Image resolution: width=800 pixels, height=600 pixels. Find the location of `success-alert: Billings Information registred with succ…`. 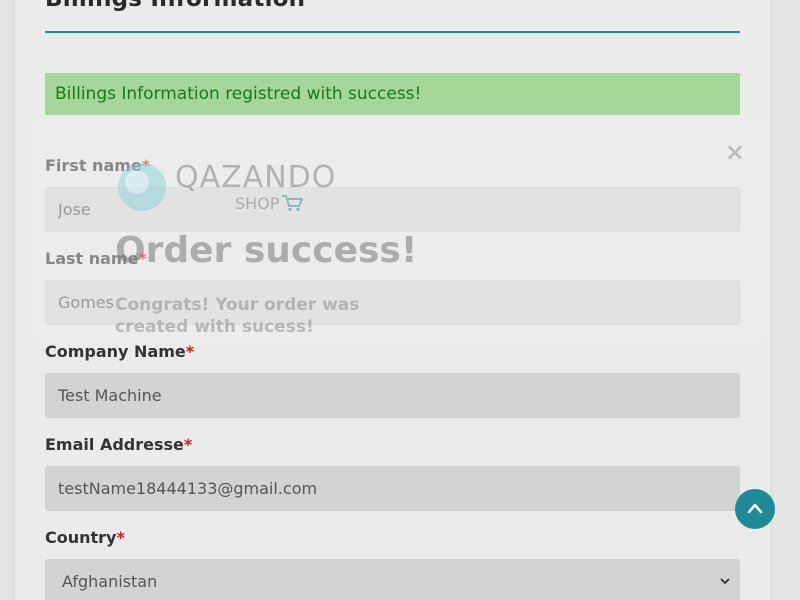

success-alert: Billings Information registred with succ… is located at coordinates (392, 94).